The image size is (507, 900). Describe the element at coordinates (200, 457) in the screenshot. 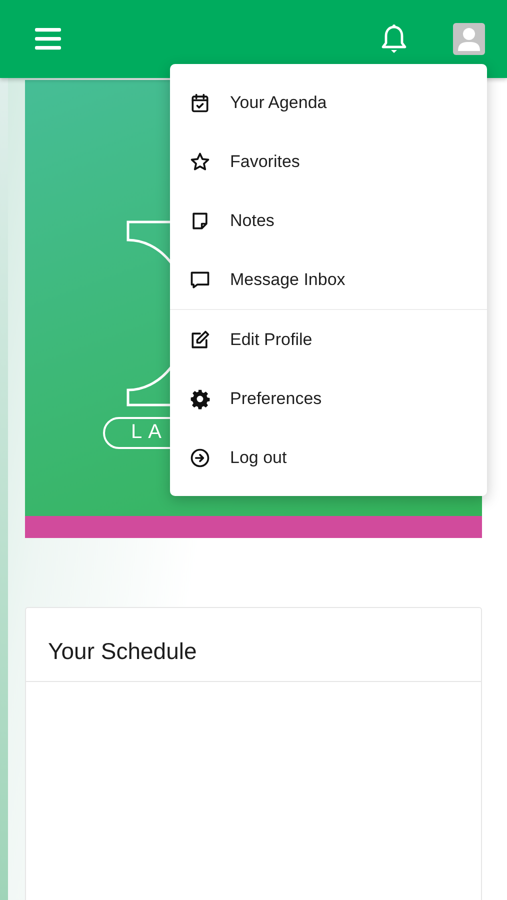

I see `logout-icon` at that location.